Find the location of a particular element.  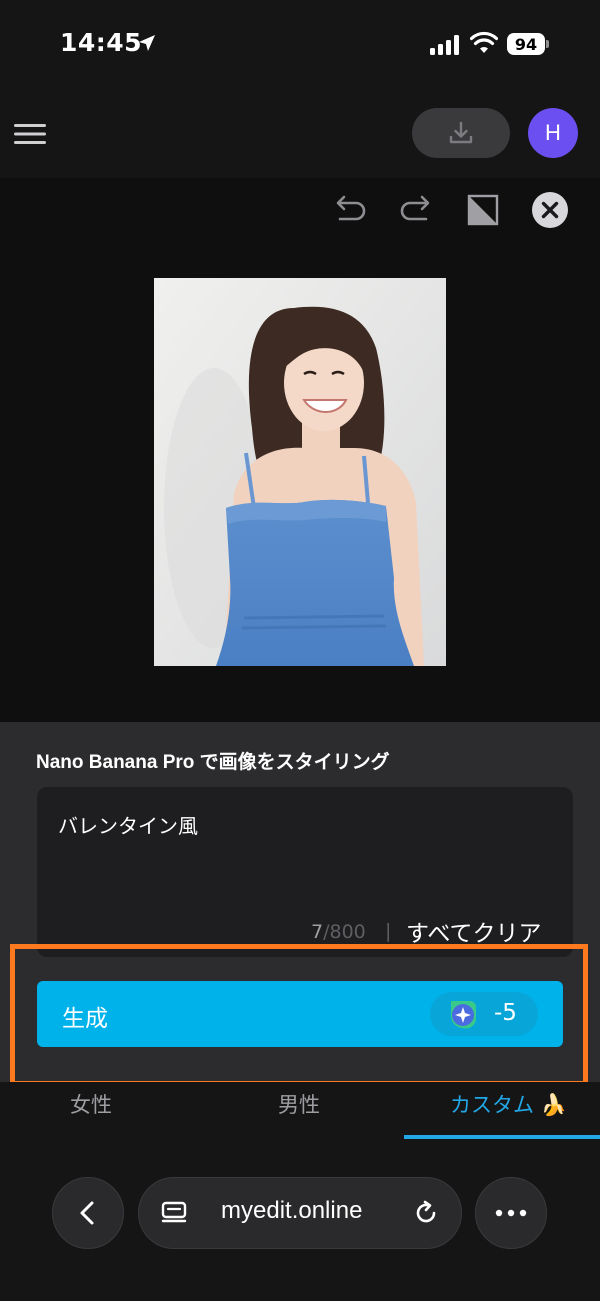

prompt-text: バレンタイン風 is located at coordinates (128, 824).